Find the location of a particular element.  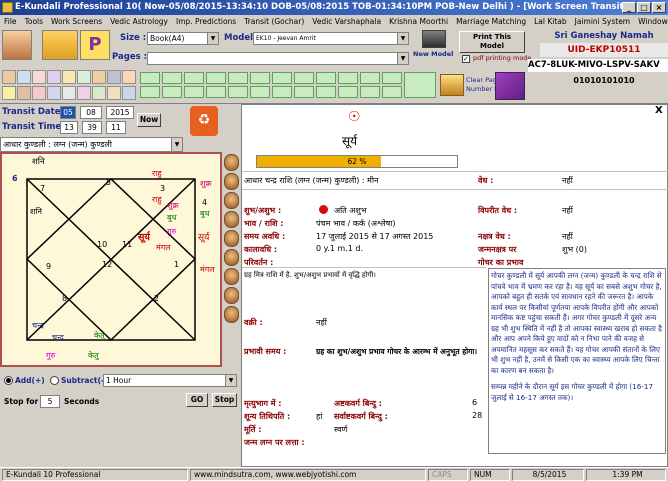

moon-god-icon is located at coordinates (231, 181).